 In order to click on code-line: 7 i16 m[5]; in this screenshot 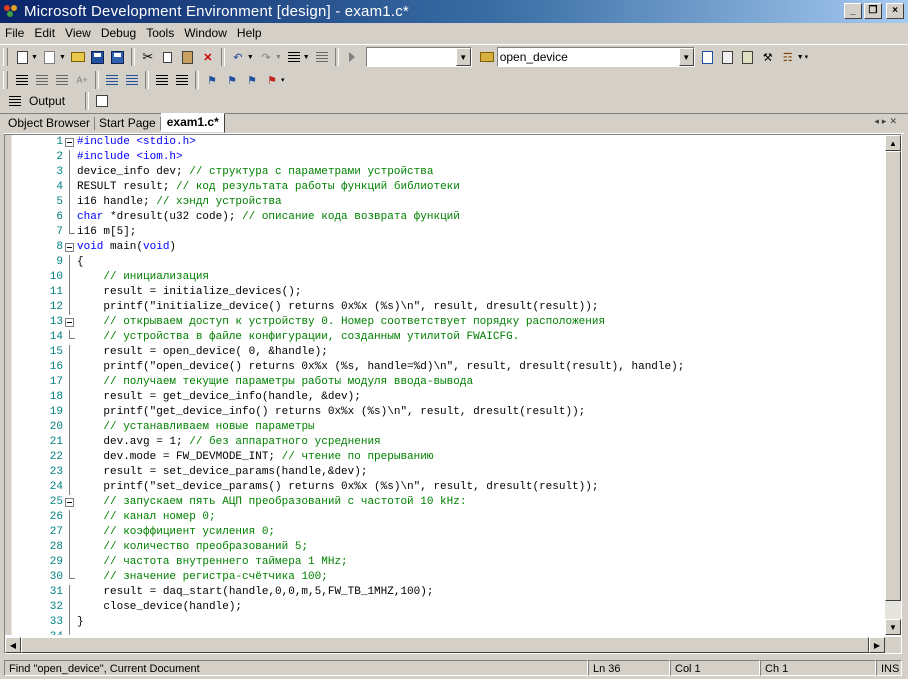, I will do `click(448, 232)`.